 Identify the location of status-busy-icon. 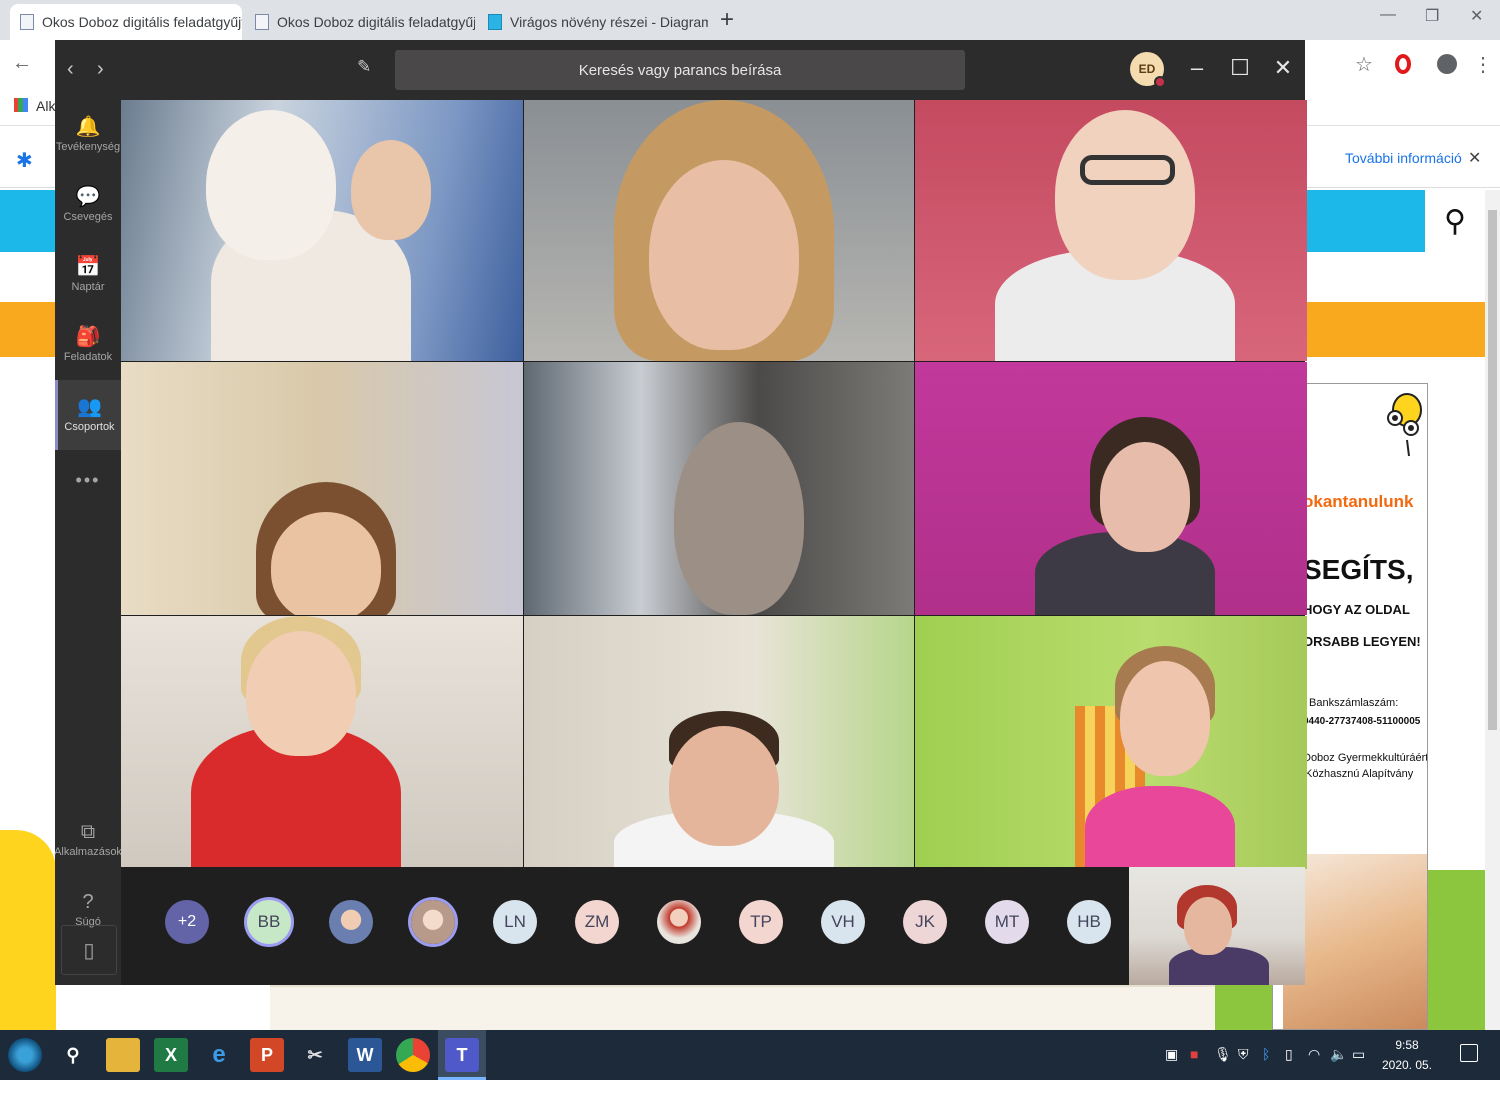
(1160, 82).